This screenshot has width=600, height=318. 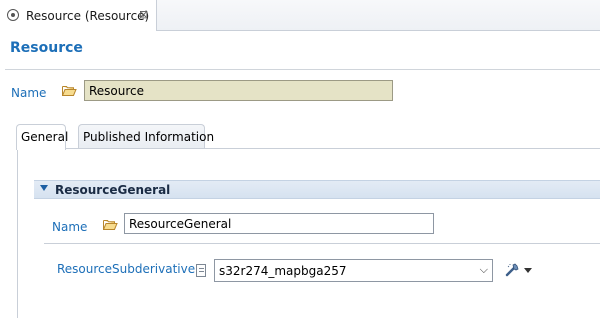 What do you see at coordinates (238, 90) in the screenshot?
I see `name-field: Resource` at bounding box center [238, 90].